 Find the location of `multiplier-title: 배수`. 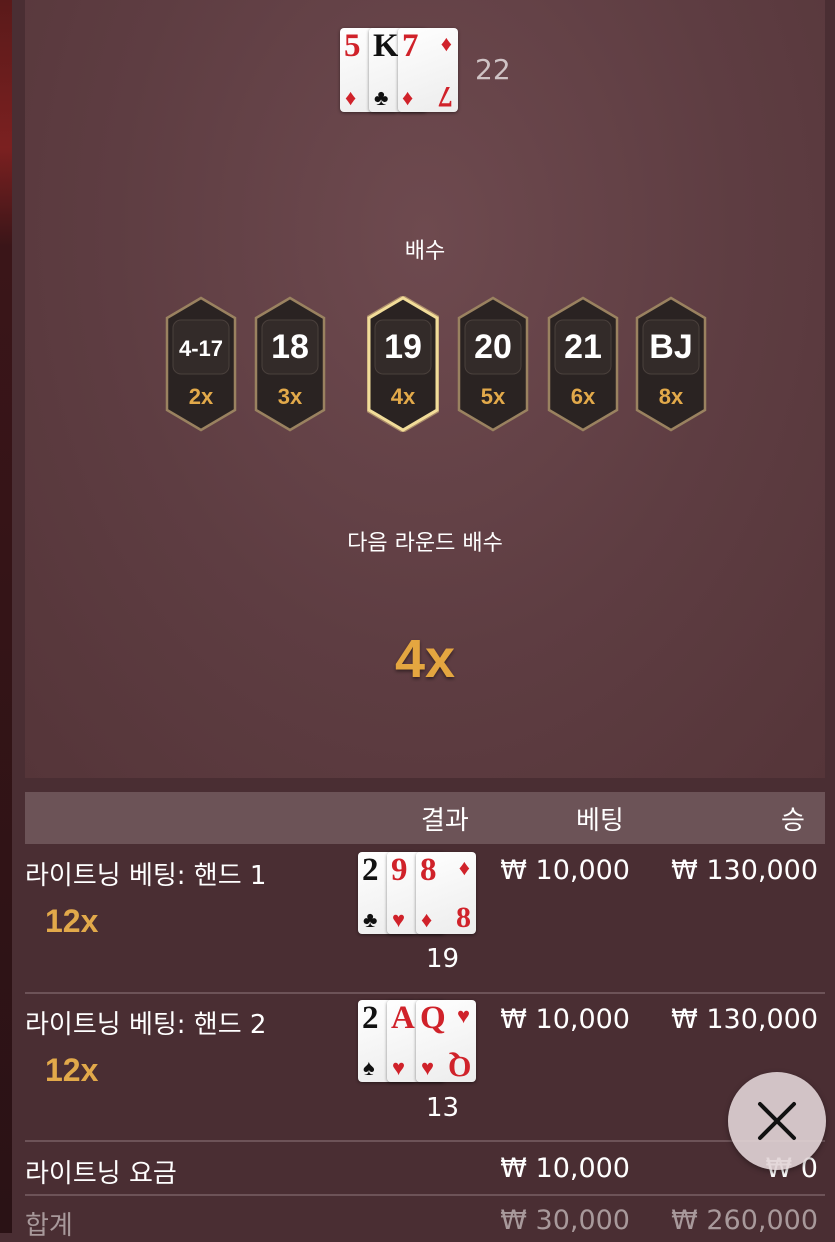

multiplier-title: 배수 is located at coordinates (425, 251).